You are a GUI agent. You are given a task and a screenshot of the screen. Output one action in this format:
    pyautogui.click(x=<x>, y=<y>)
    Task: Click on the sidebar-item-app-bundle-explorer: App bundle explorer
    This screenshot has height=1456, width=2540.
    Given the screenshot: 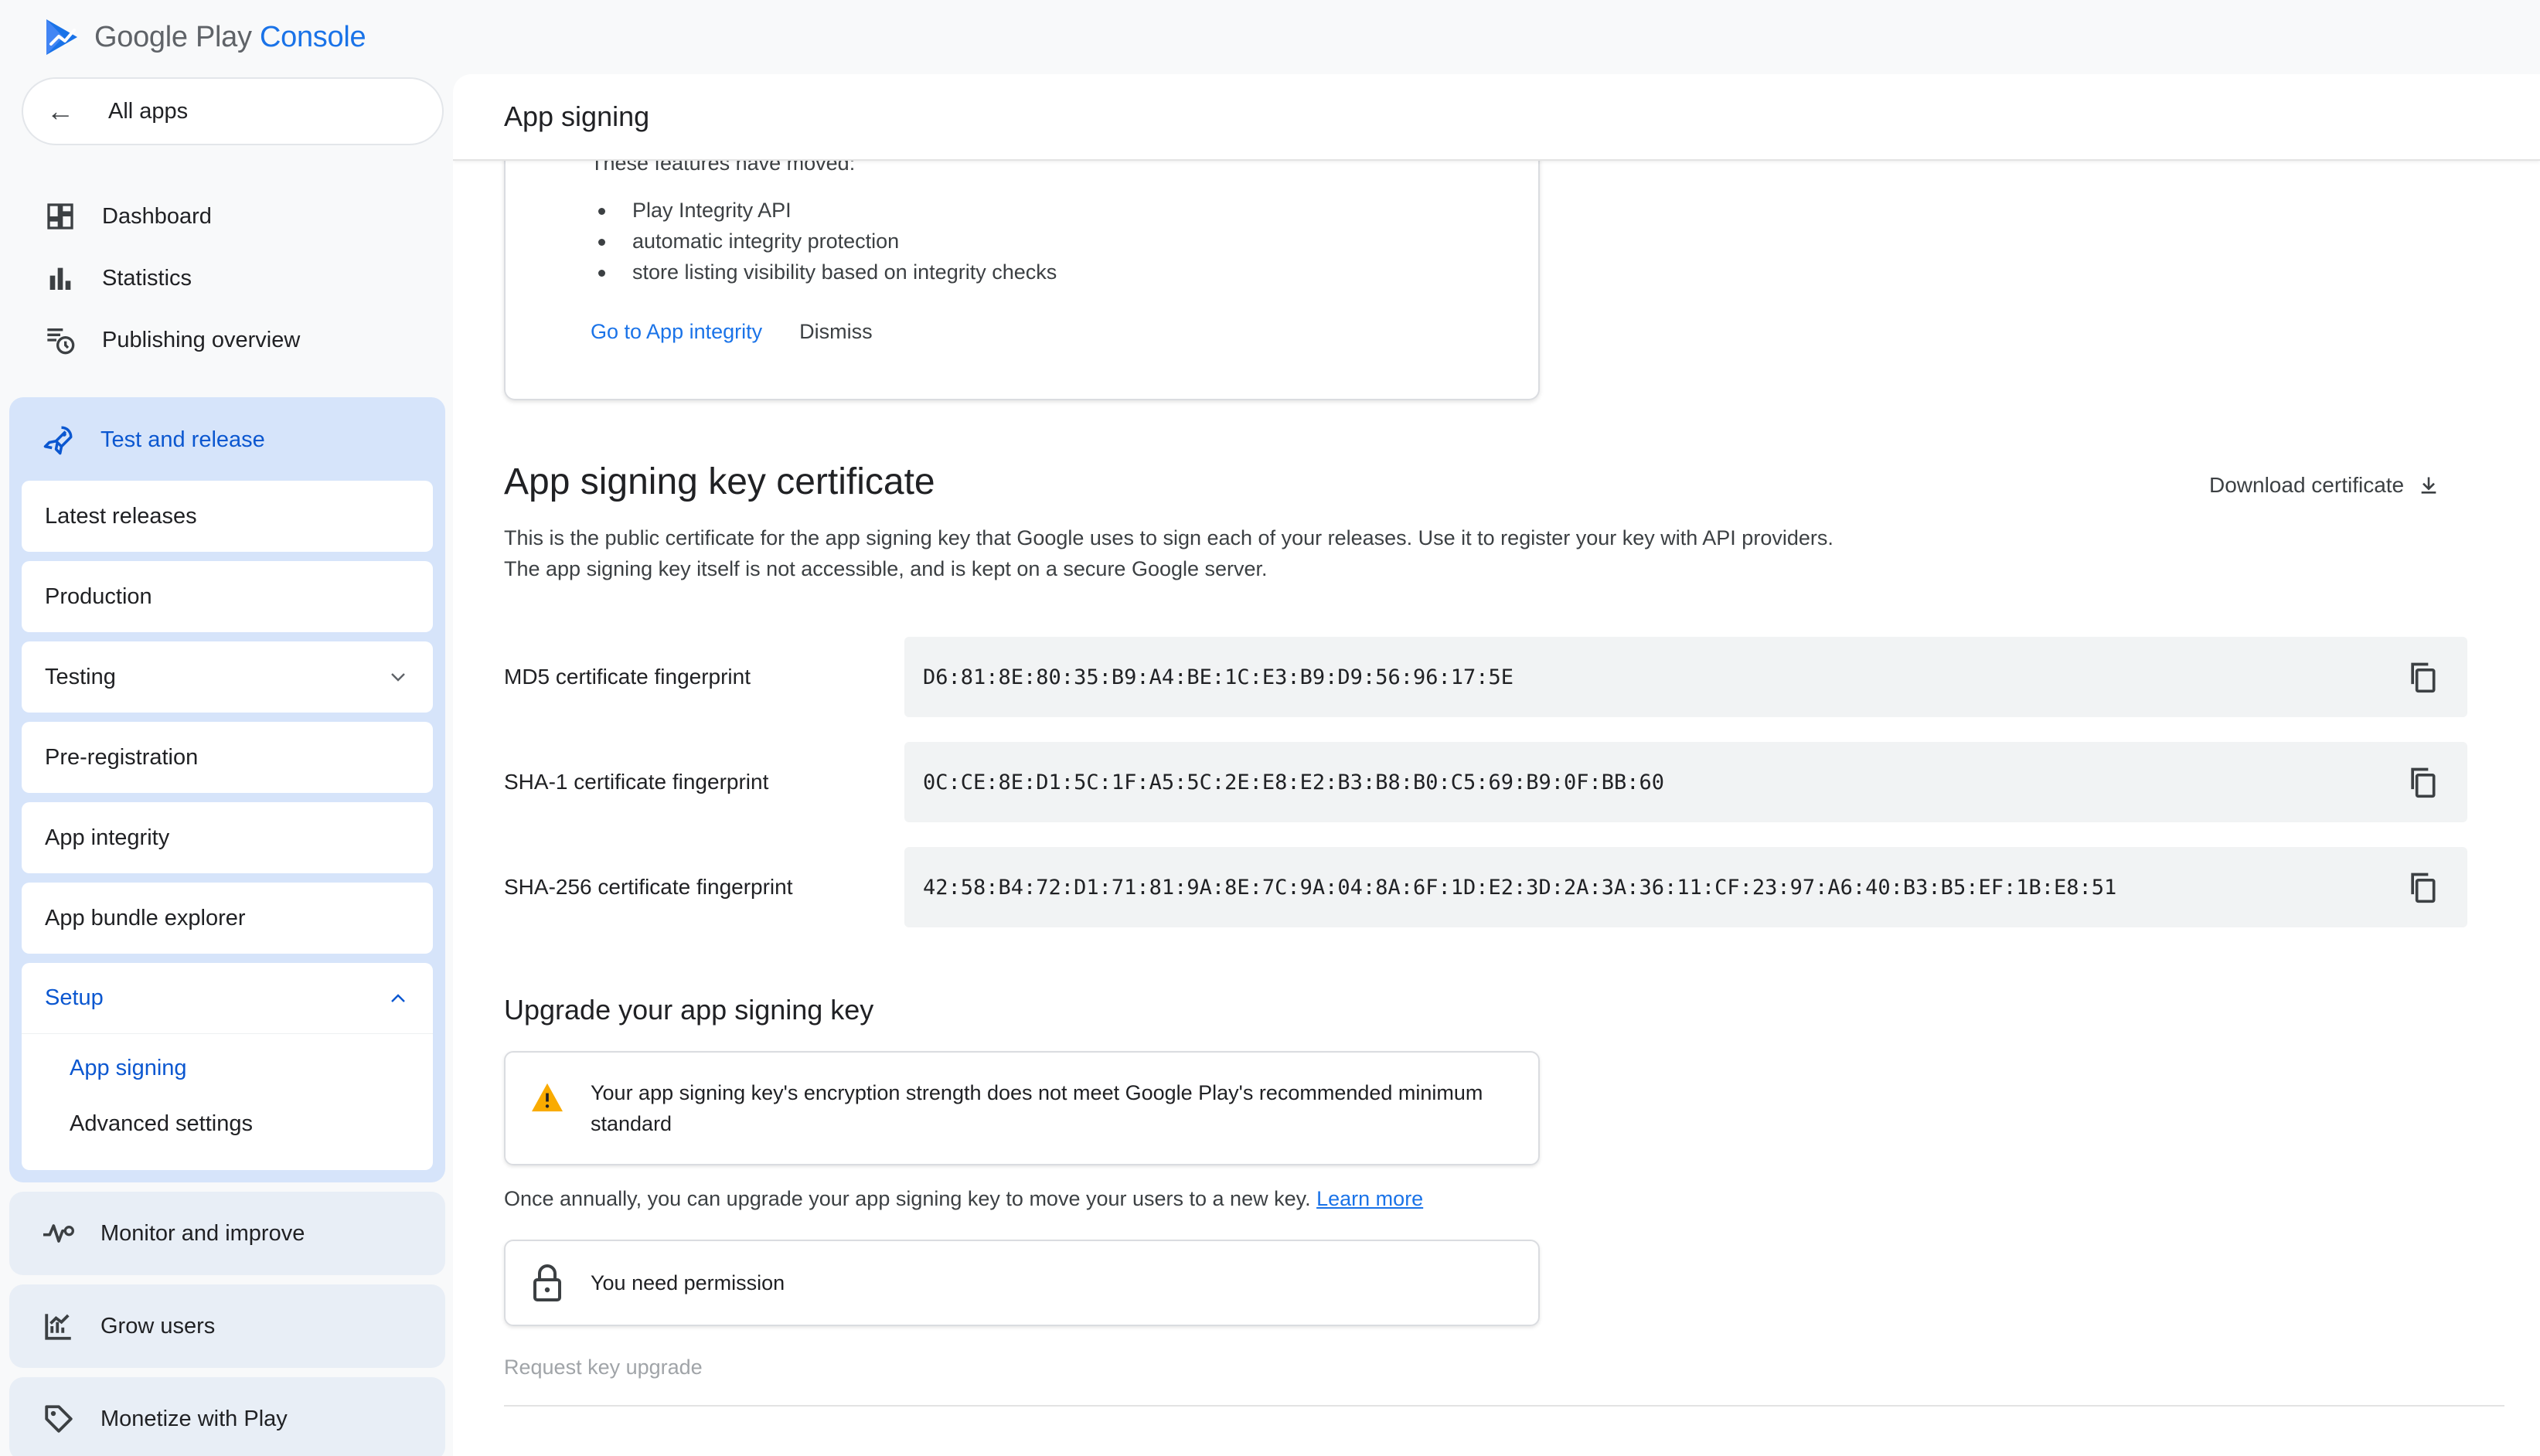 What is the action you would take?
    pyautogui.click(x=228, y=919)
    